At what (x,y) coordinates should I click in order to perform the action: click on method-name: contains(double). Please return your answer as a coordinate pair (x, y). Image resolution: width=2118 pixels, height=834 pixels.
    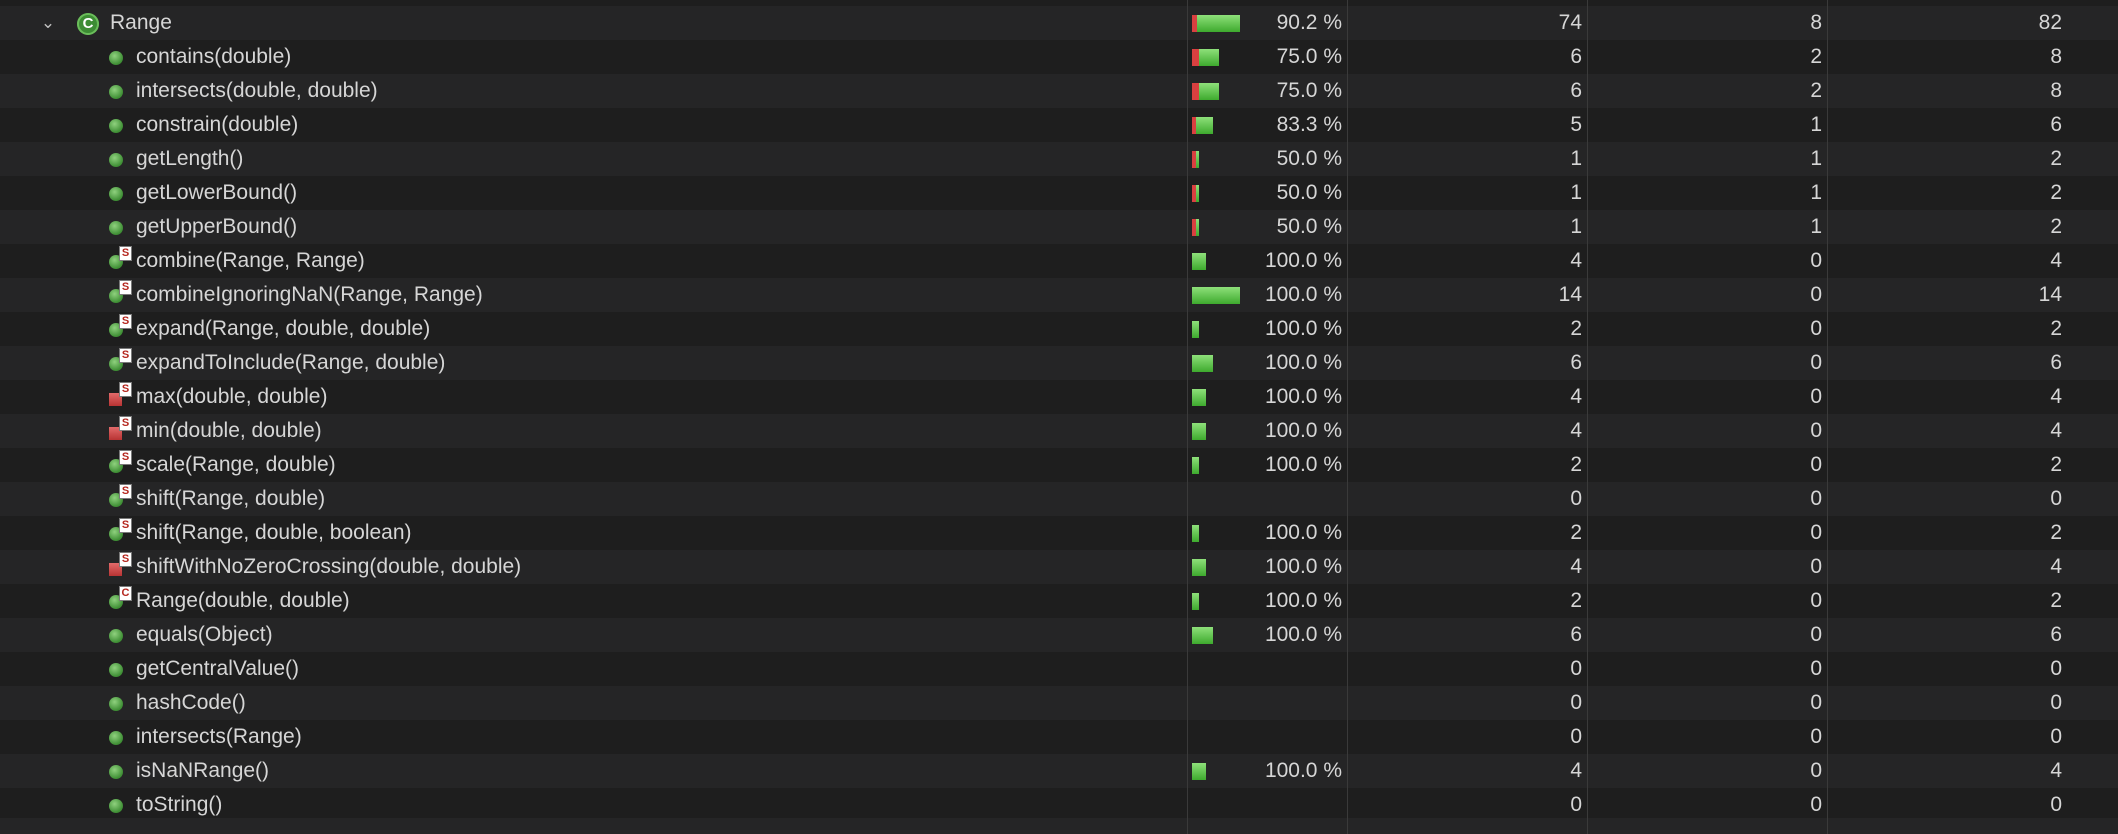
    Looking at the image, I should click on (214, 56).